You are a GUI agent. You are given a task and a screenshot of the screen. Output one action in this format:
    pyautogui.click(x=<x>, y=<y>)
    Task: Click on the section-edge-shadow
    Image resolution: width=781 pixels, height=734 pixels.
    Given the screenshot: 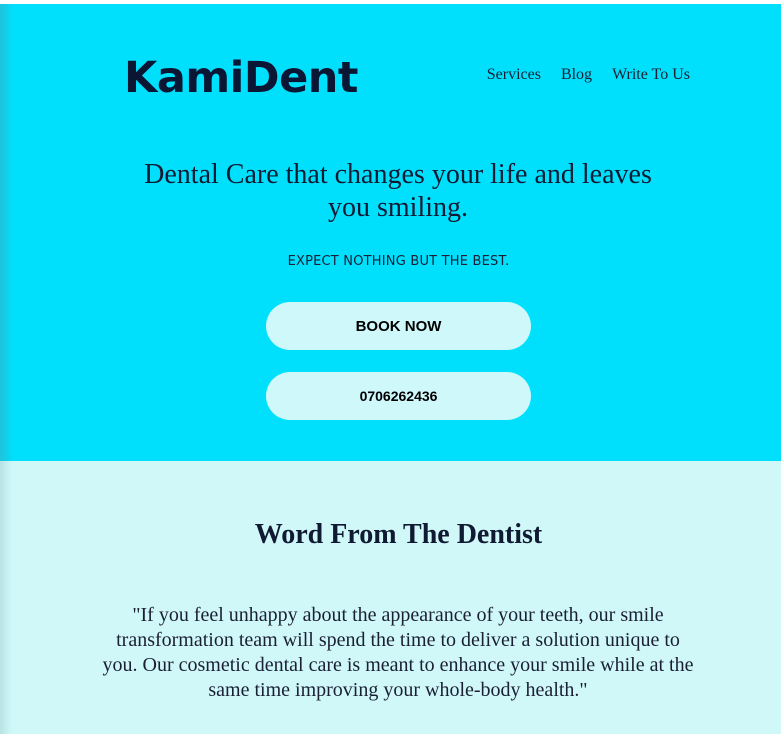 What is the action you would take?
    pyautogui.click(x=6, y=597)
    